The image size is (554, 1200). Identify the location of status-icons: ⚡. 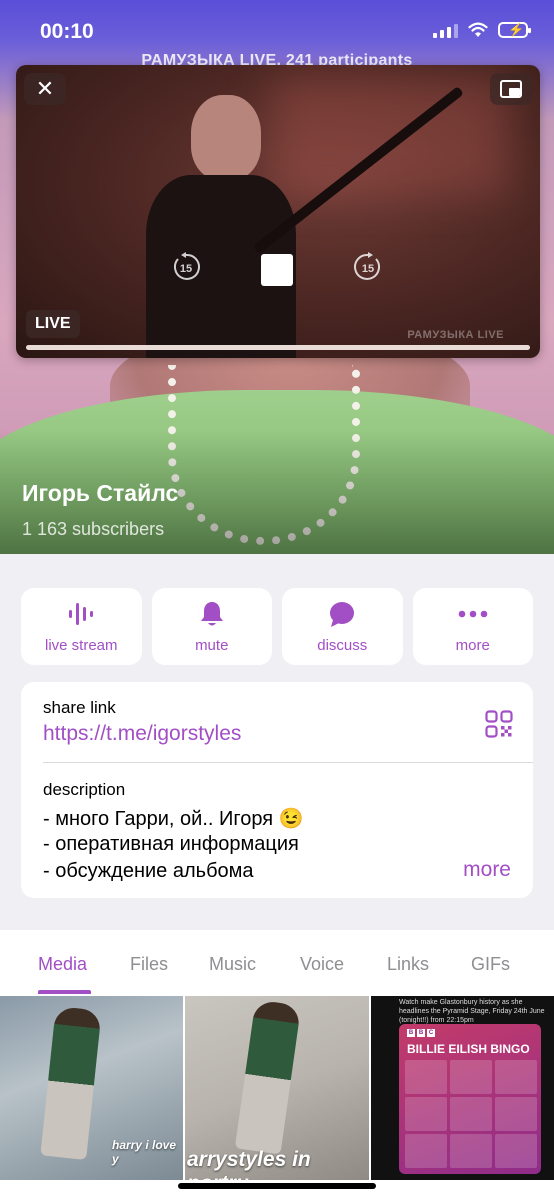
(482, 30).